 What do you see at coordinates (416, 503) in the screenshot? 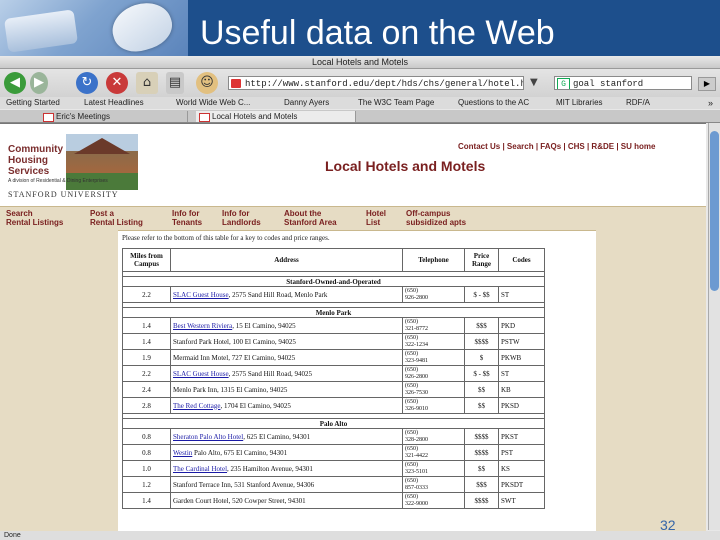
I see `phone-number: 322-9000` at bounding box center [416, 503].